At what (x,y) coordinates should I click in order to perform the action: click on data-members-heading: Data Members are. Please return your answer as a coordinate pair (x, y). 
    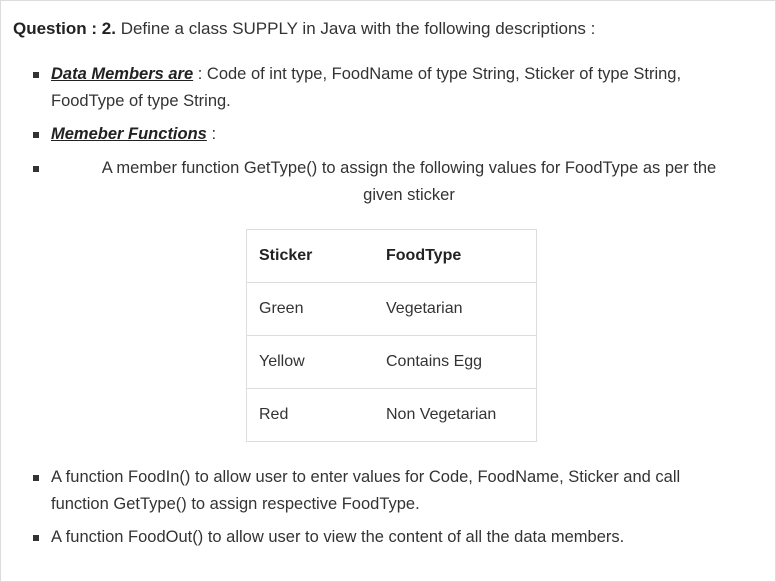
    Looking at the image, I should click on (122, 74).